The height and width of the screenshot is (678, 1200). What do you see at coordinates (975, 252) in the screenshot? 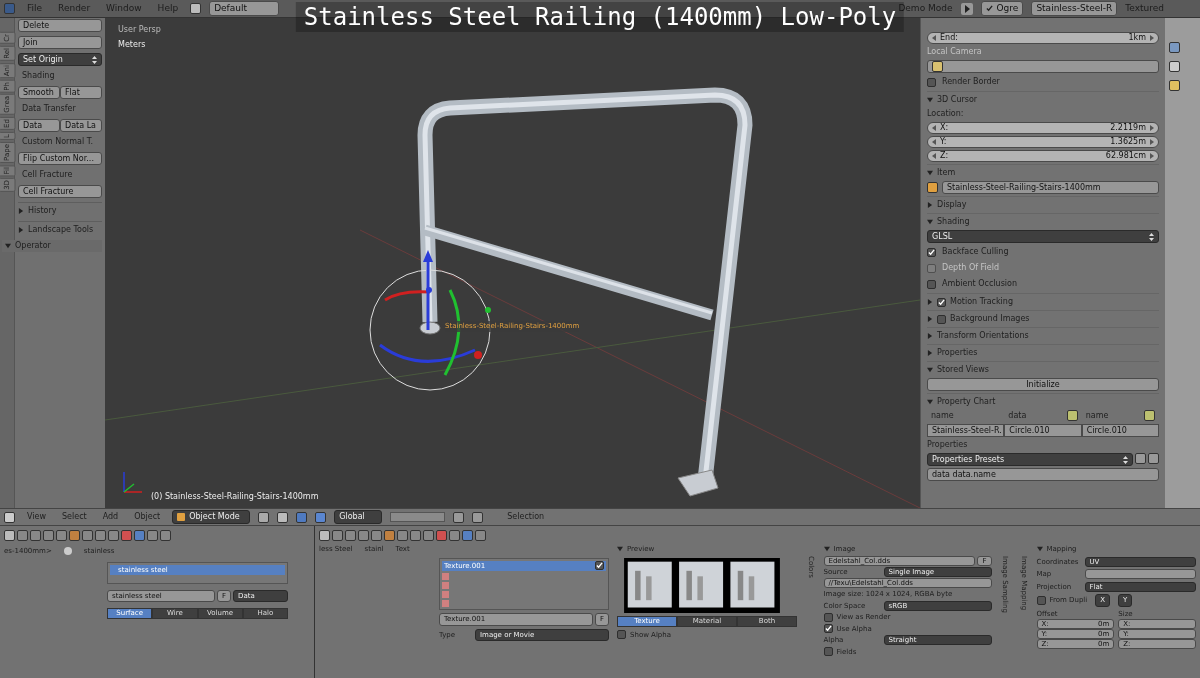
I see `checkbox-label: Backface Culling` at bounding box center [975, 252].